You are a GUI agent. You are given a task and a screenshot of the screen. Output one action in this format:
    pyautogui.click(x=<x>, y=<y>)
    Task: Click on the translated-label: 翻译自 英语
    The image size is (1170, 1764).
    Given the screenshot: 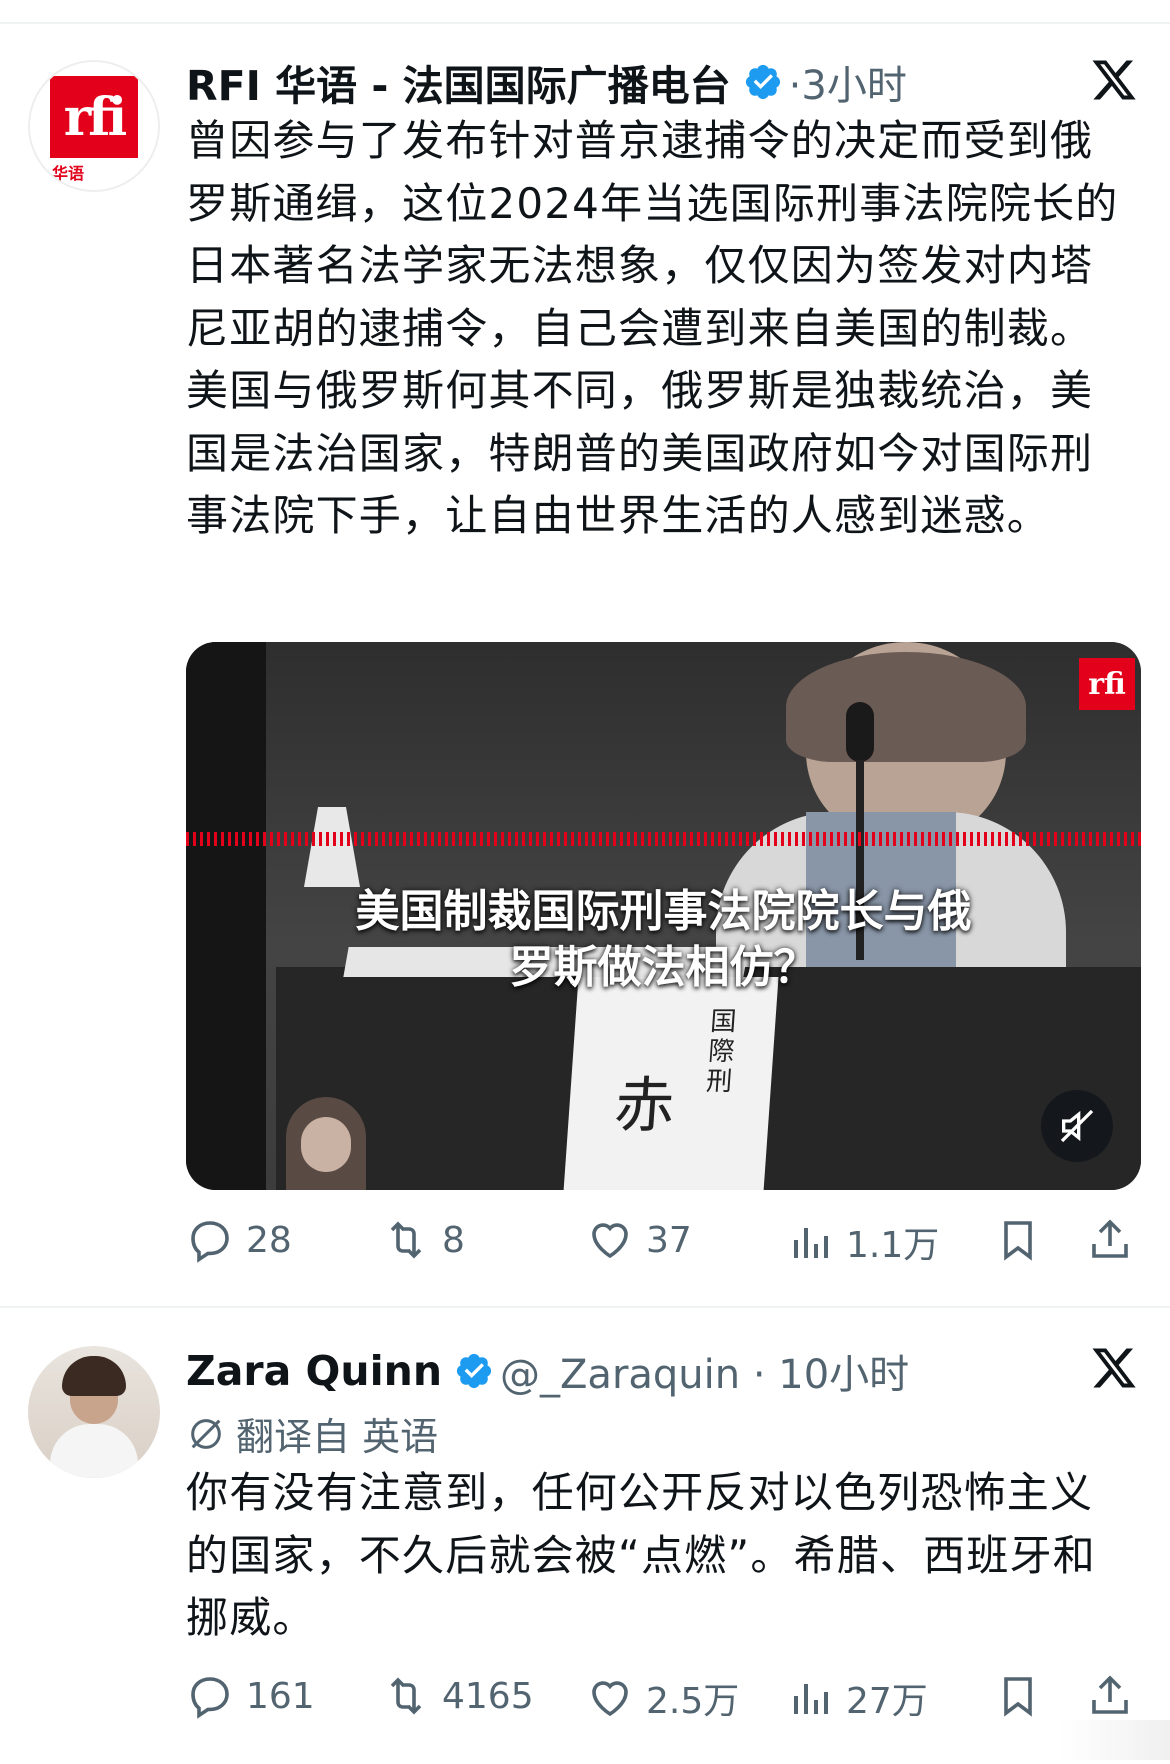 What is the action you would take?
    pyautogui.click(x=337, y=1437)
    